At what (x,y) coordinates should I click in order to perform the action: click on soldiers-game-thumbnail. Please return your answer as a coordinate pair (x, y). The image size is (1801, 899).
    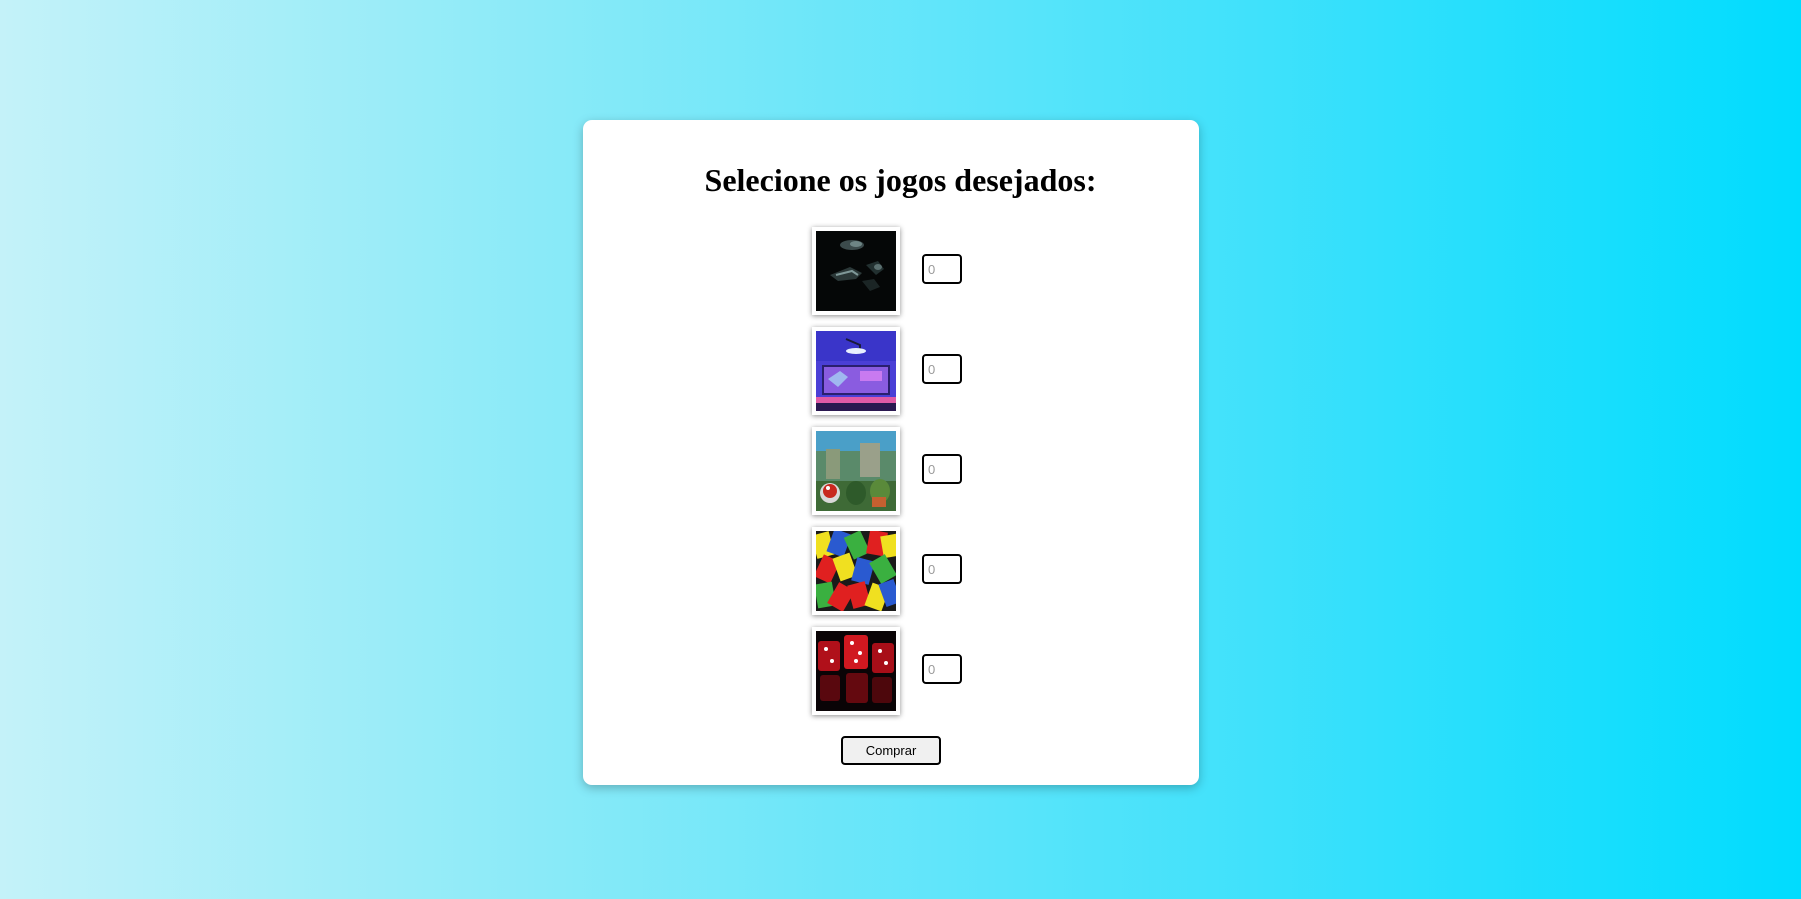
    Looking at the image, I should click on (856, 271).